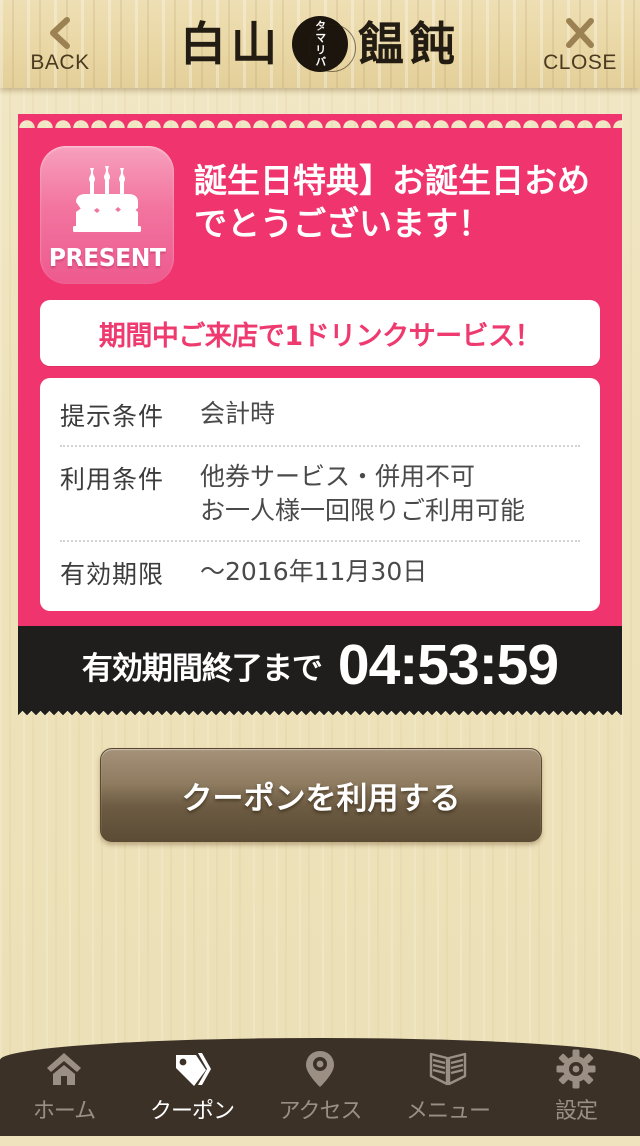 Image resolution: width=640 pixels, height=1146 pixels. I want to click on tab-menu: メニュー, so click(448, 1092).